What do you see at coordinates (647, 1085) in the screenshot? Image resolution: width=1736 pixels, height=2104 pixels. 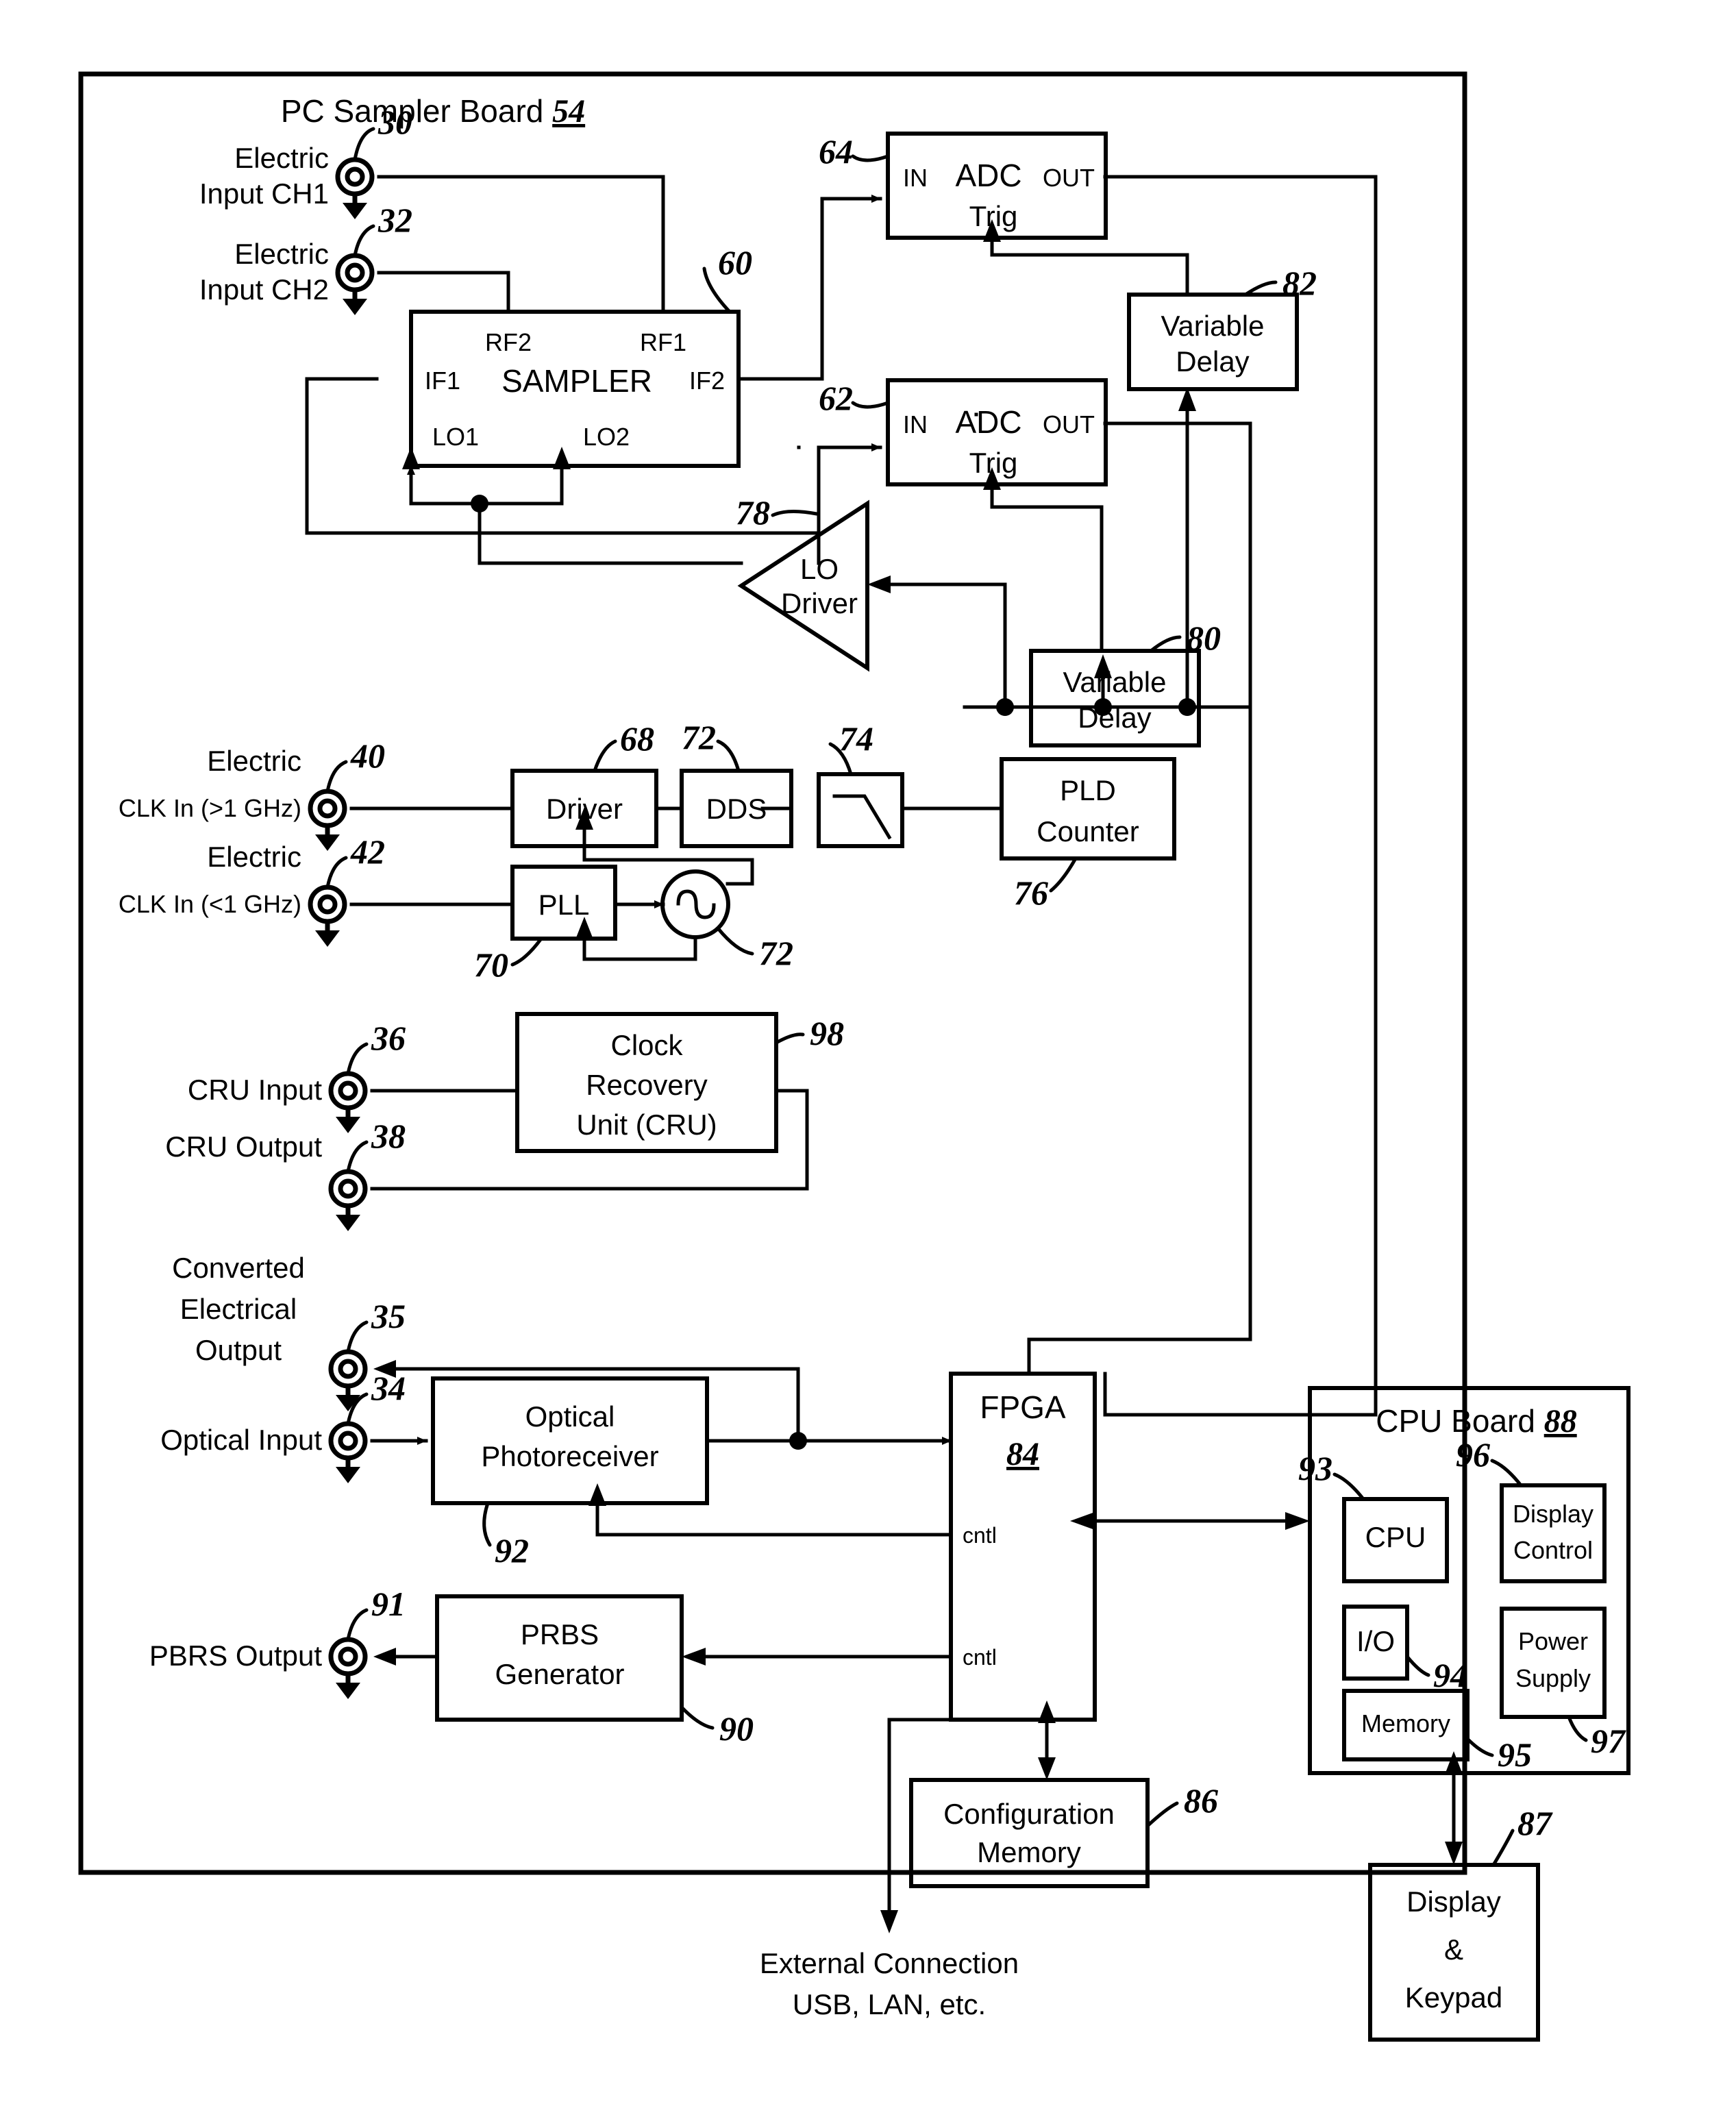 I see `cru-line2: Recovery` at bounding box center [647, 1085].